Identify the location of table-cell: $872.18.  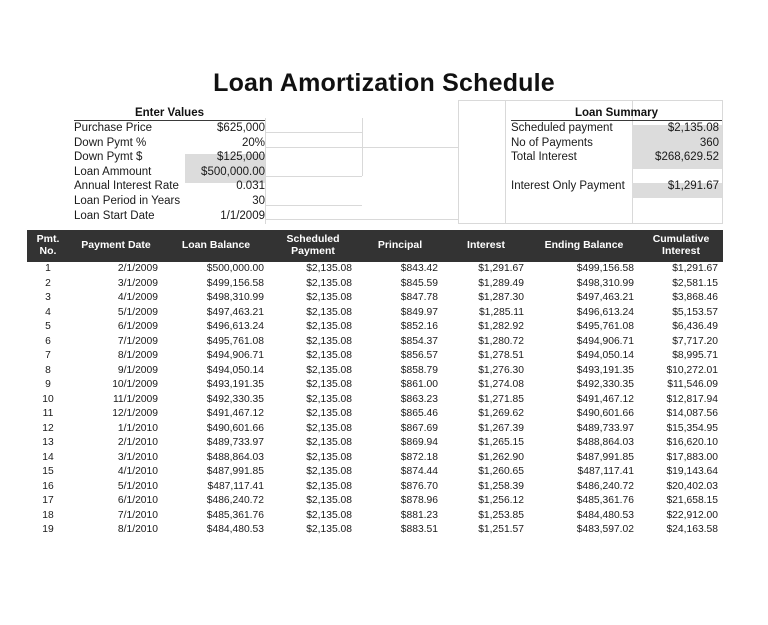
(419, 457).